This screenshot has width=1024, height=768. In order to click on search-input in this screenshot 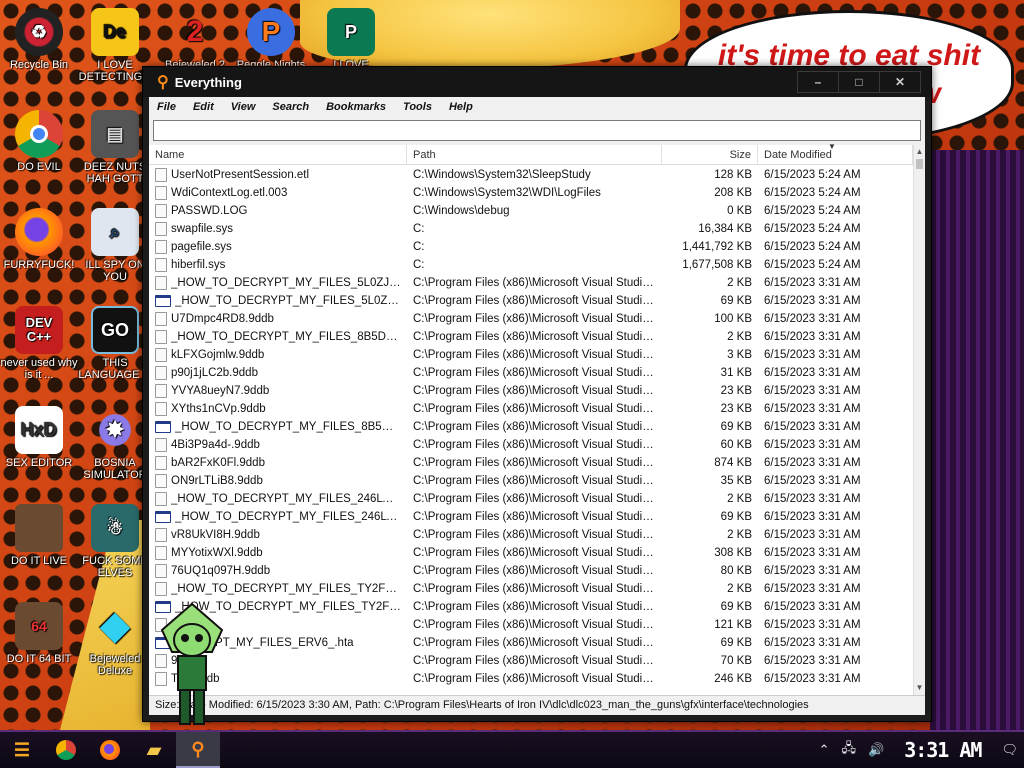, I will do `click(537, 130)`.